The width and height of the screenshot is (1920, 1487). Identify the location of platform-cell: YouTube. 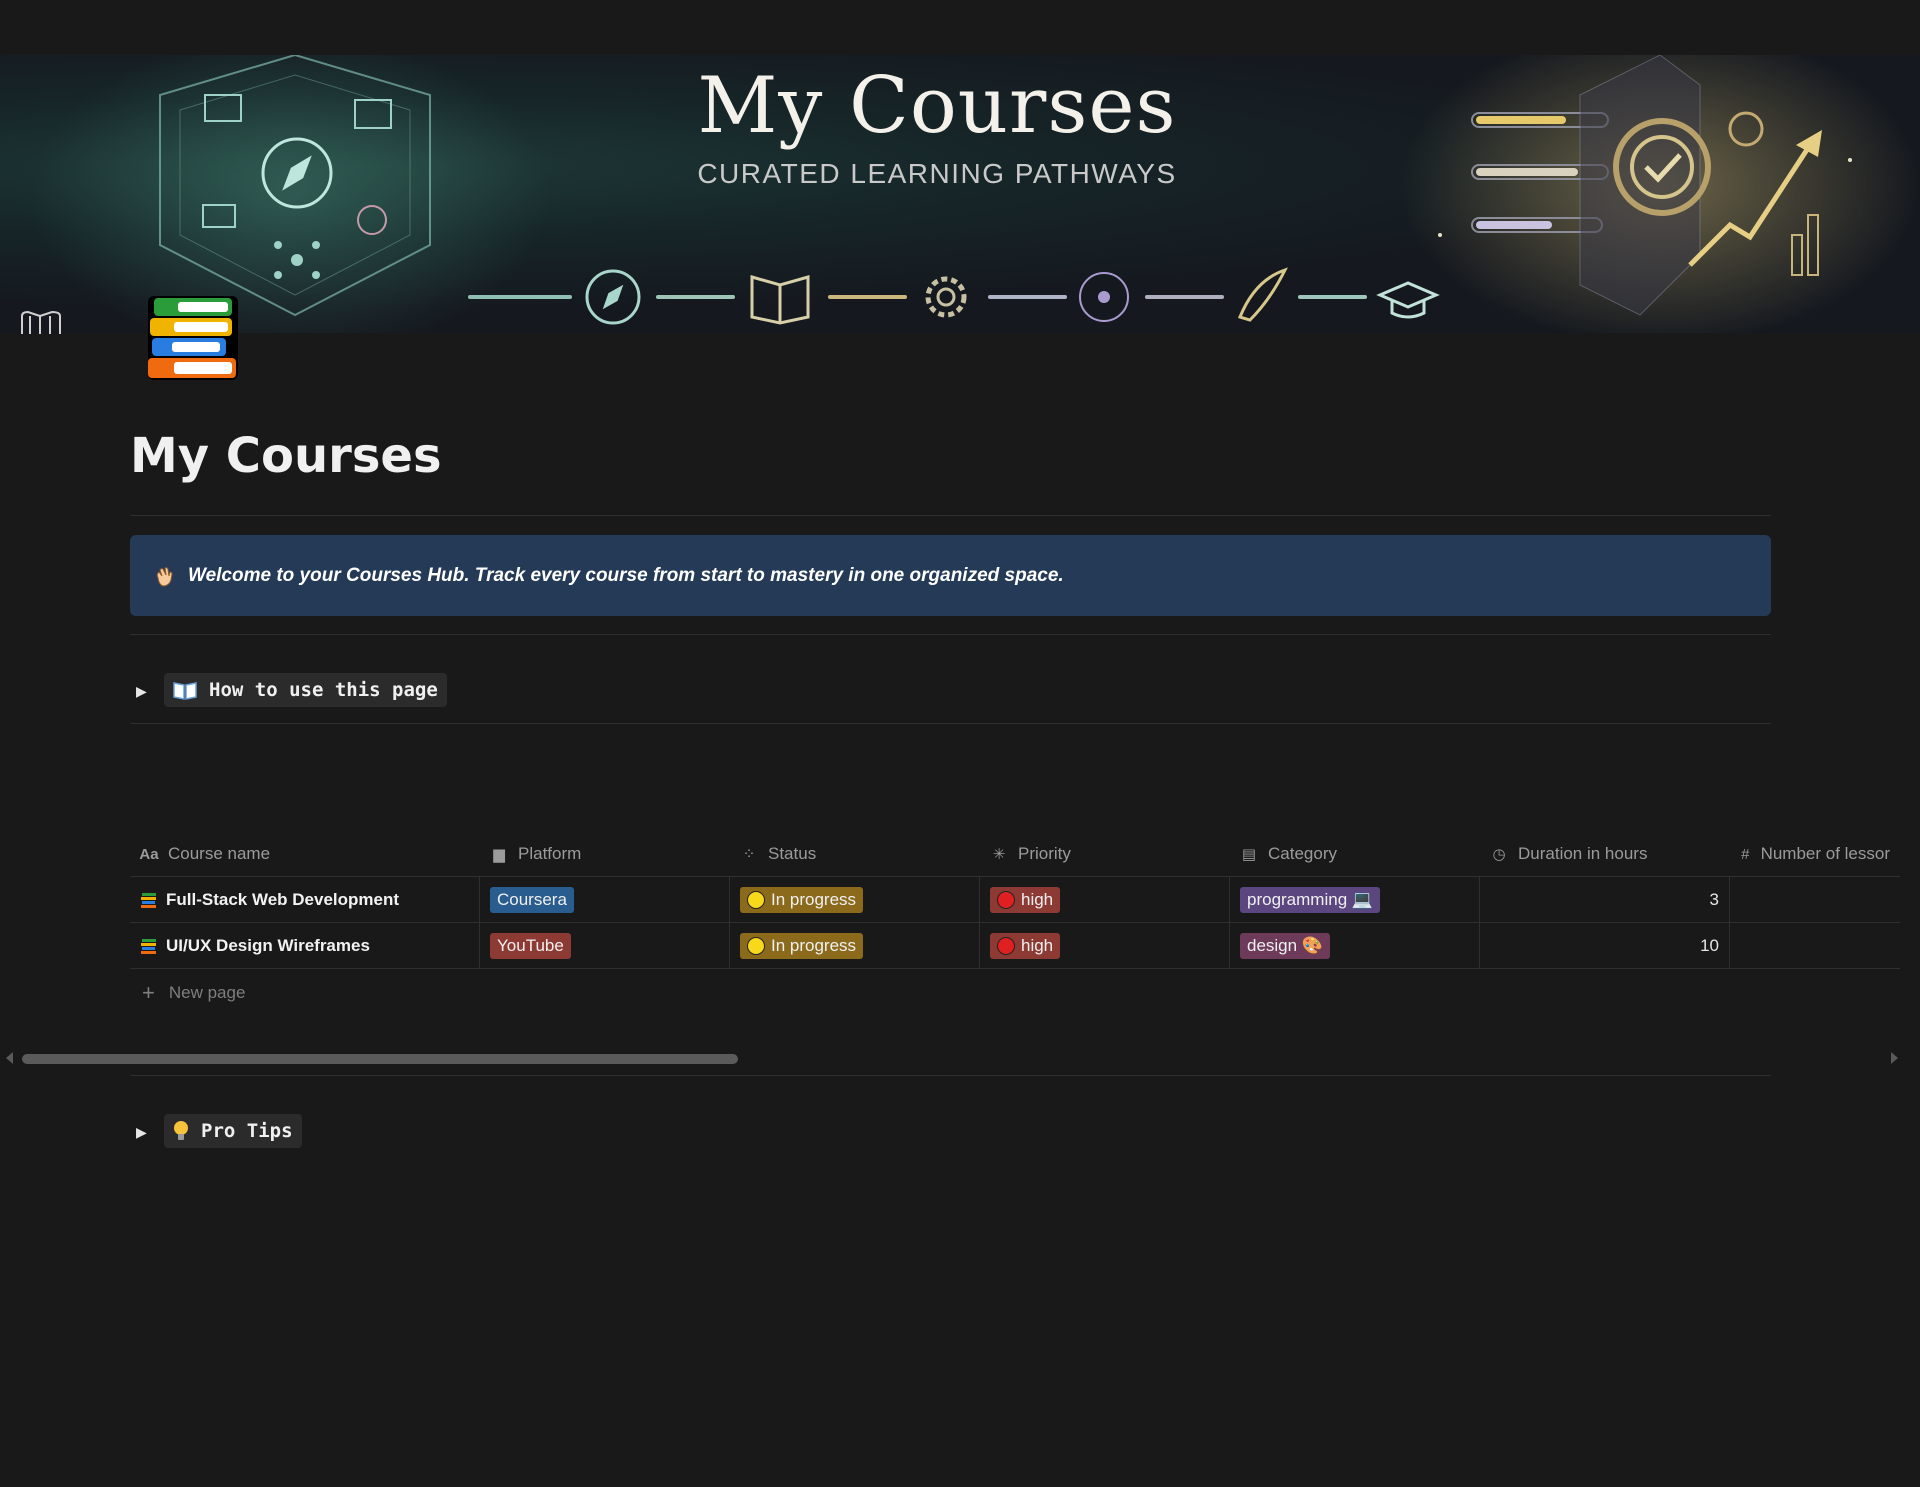
(605, 945).